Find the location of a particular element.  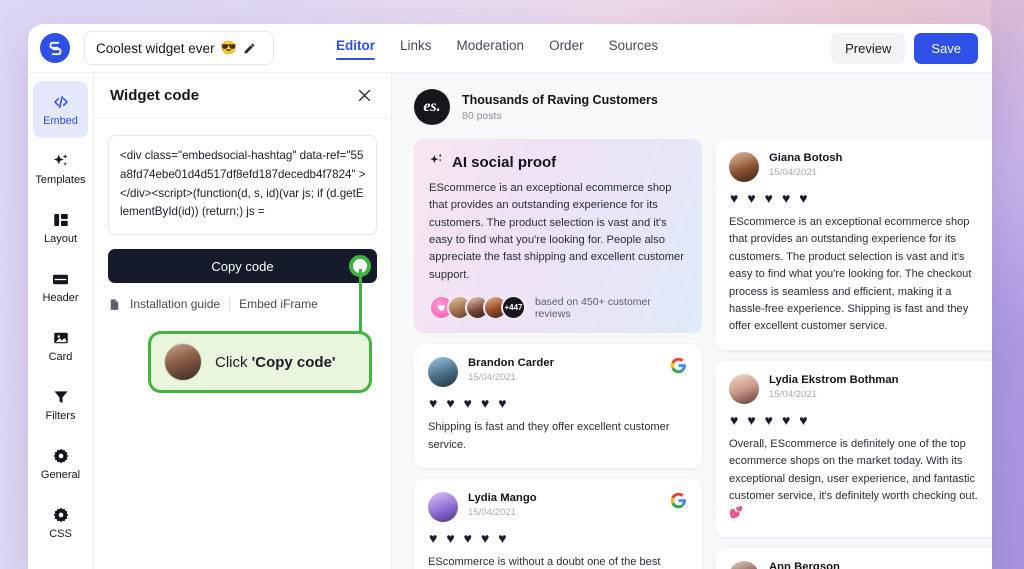

review-header: Brandon Carder 15/04/2021 is located at coordinates (558, 372).